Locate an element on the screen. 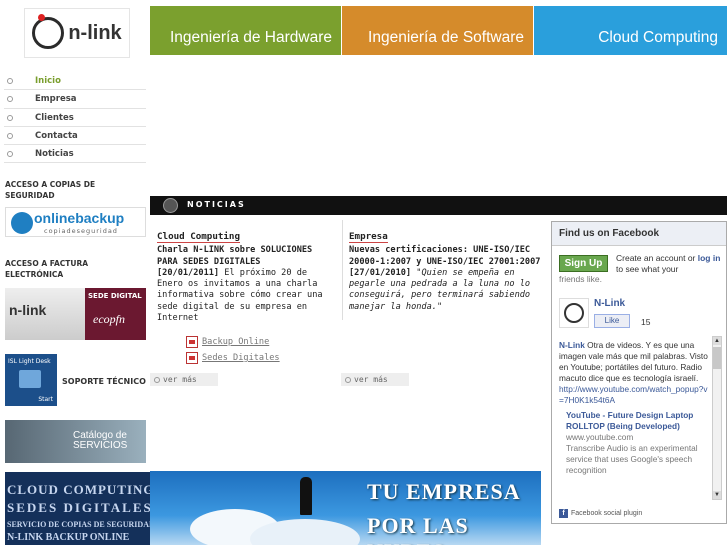 The image size is (727, 545). news-date: [20/01/2011] is located at coordinates (188, 272).